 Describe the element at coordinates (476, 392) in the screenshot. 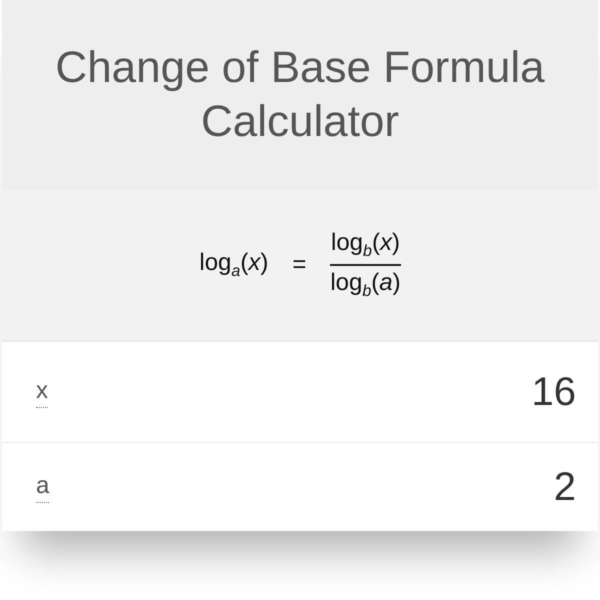

I see `value-field: 16` at that location.